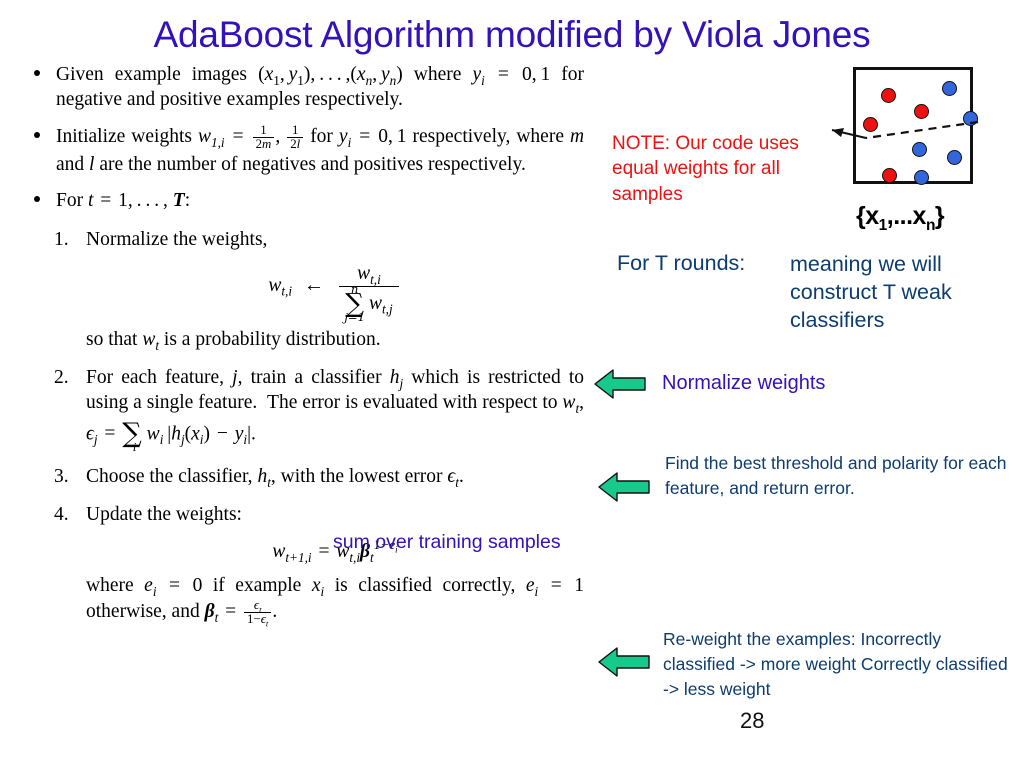  I want to click on step-4-number: 4., so click(61, 515).